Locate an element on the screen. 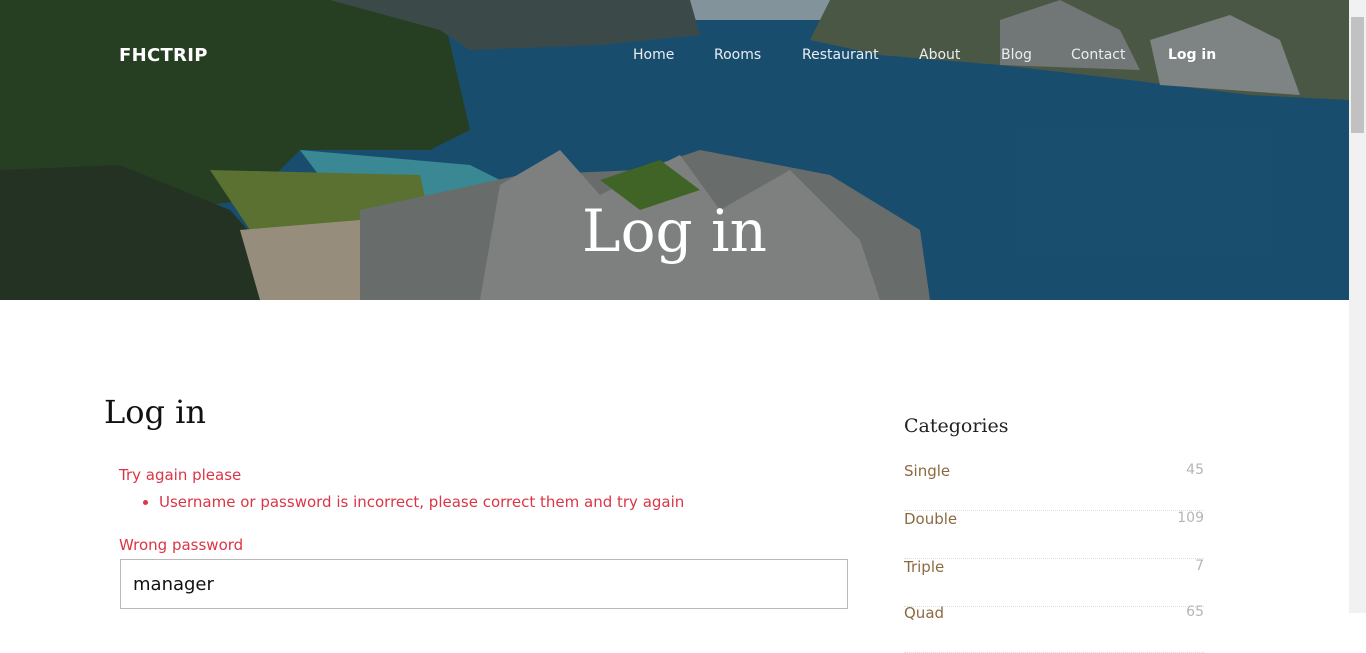 The height and width of the screenshot is (653, 1366). categories-title: Categories is located at coordinates (956, 426).